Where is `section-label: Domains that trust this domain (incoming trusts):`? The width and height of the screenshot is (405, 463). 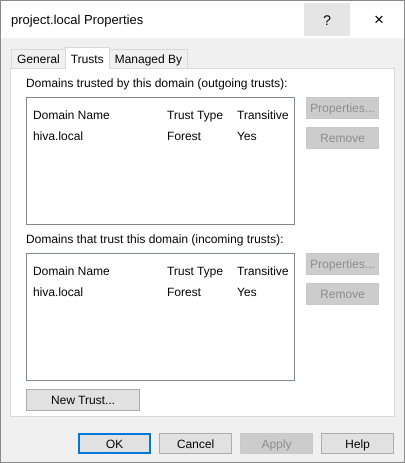
section-label: Domains that trust this domain (incoming trusts): is located at coordinates (155, 239).